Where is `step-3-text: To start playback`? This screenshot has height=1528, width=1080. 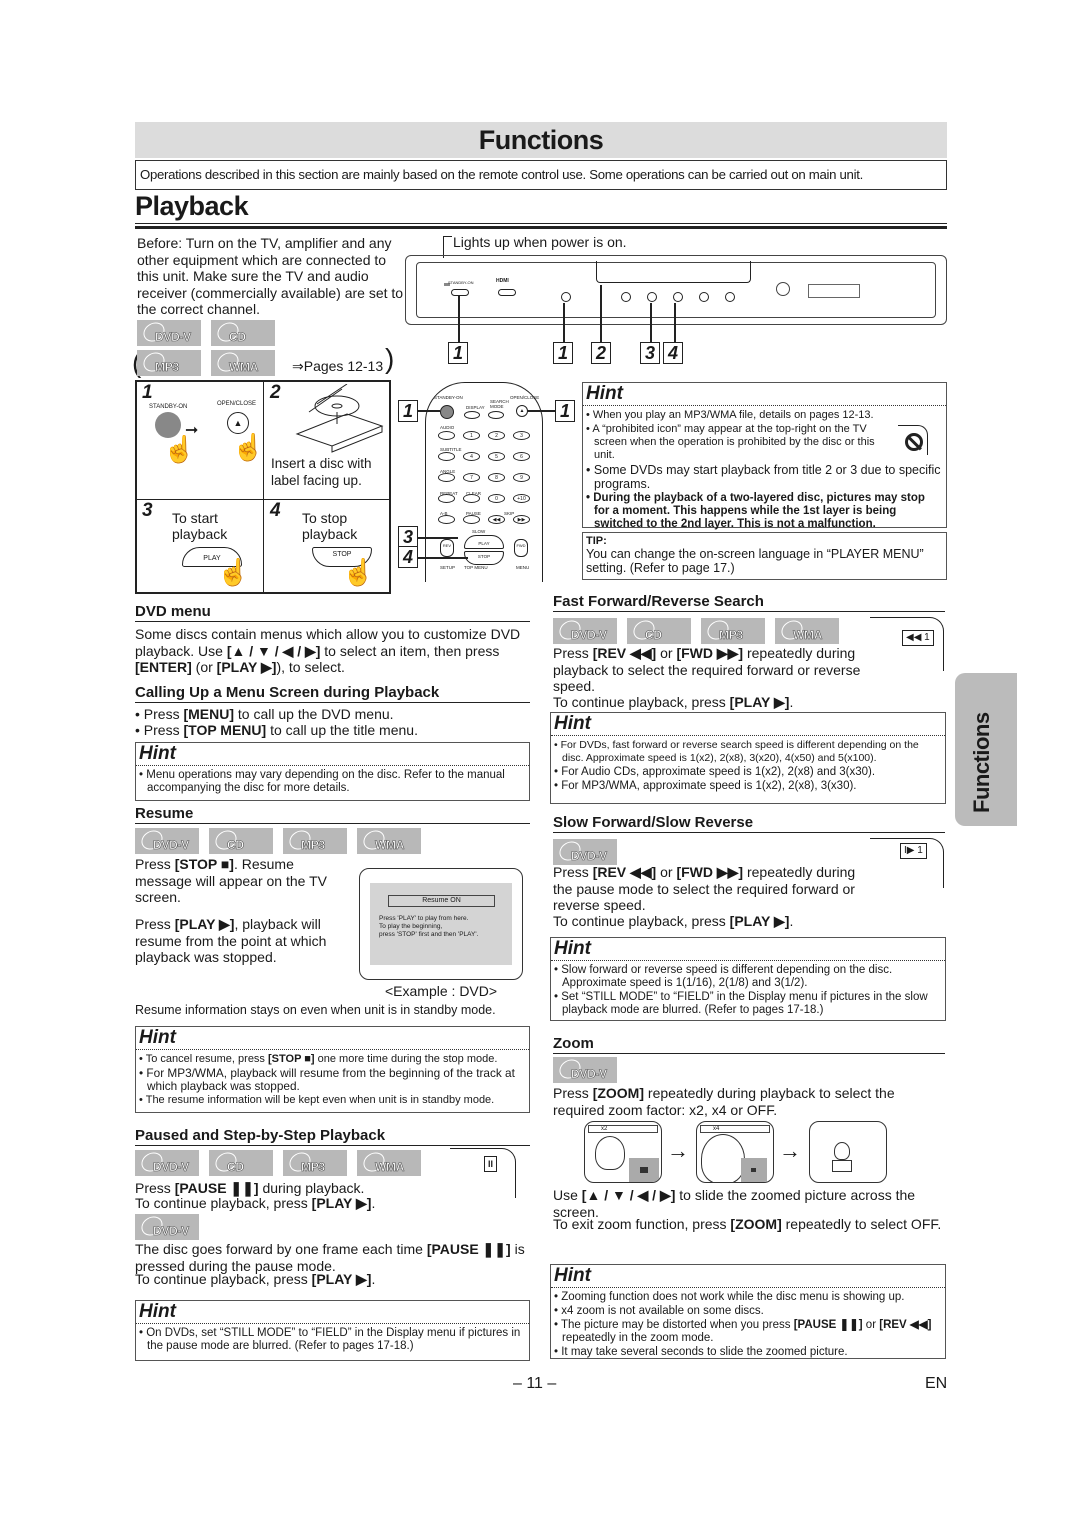 step-3-text: To start playback is located at coordinates (200, 526).